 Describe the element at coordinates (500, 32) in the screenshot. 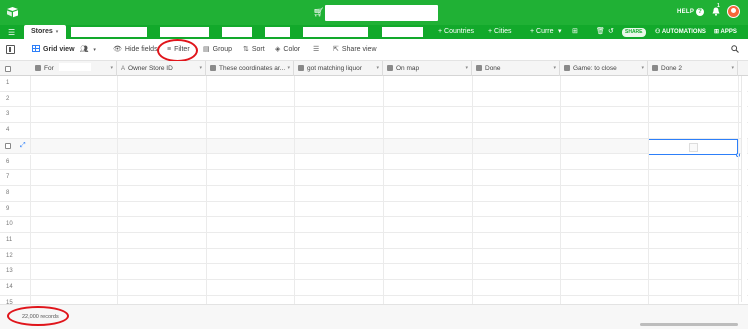

I see `tab-cities: + Cities` at that location.